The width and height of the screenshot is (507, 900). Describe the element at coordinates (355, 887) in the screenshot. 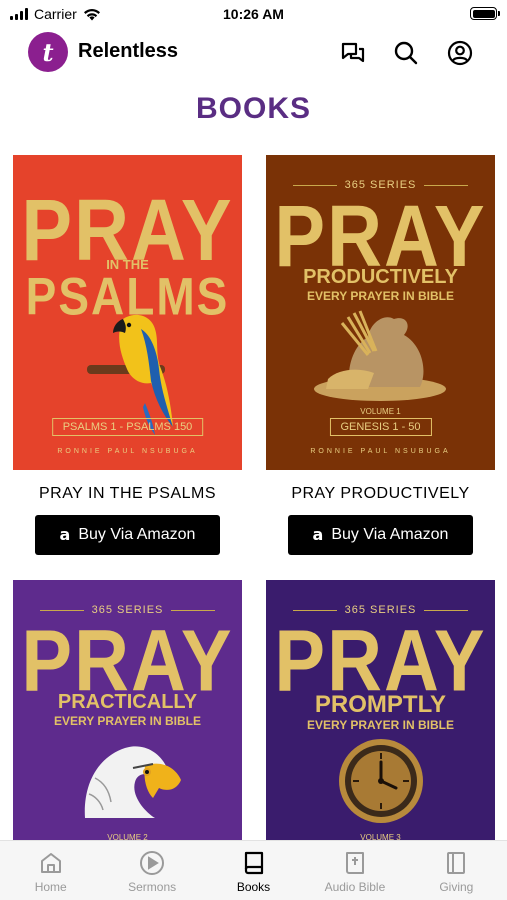

I see `tab-label: Audio Bible` at that location.